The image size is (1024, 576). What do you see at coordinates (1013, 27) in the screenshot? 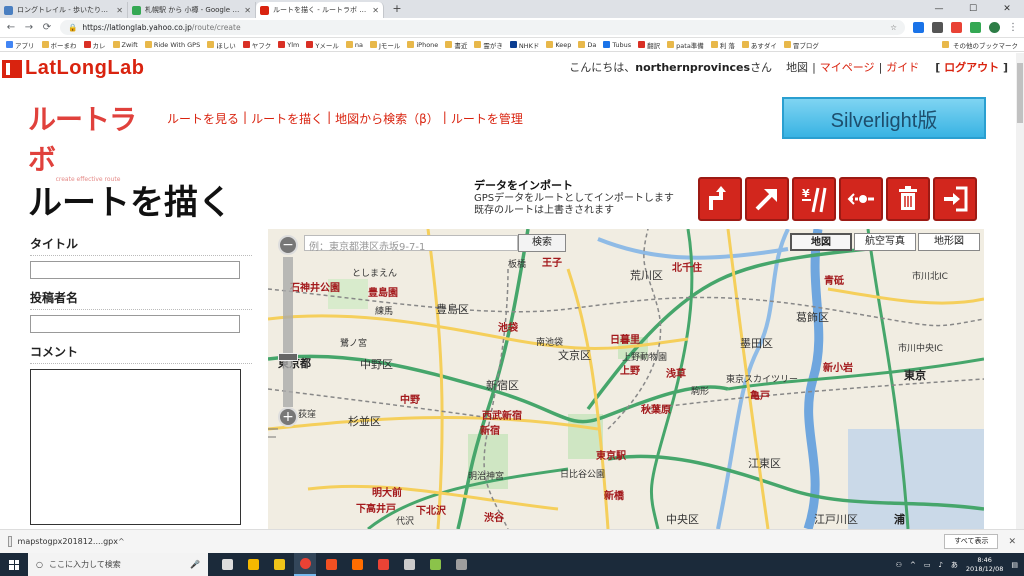
I see `menu-dots-icon: ⋮` at bounding box center [1013, 27].